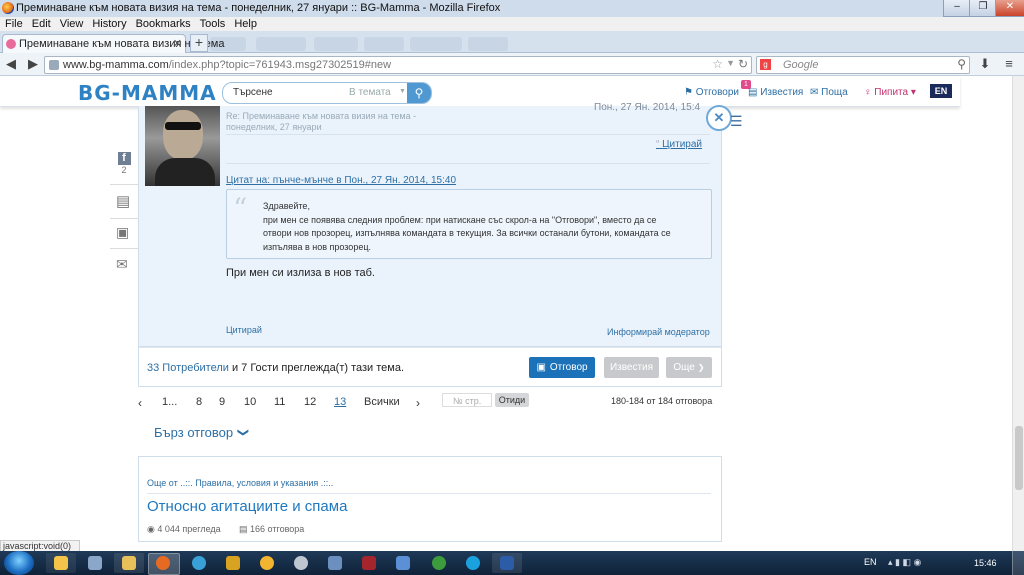 The width and height of the screenshot is (1024, 575). I want to click on site-search-button: ⚲, so click(419, 93).